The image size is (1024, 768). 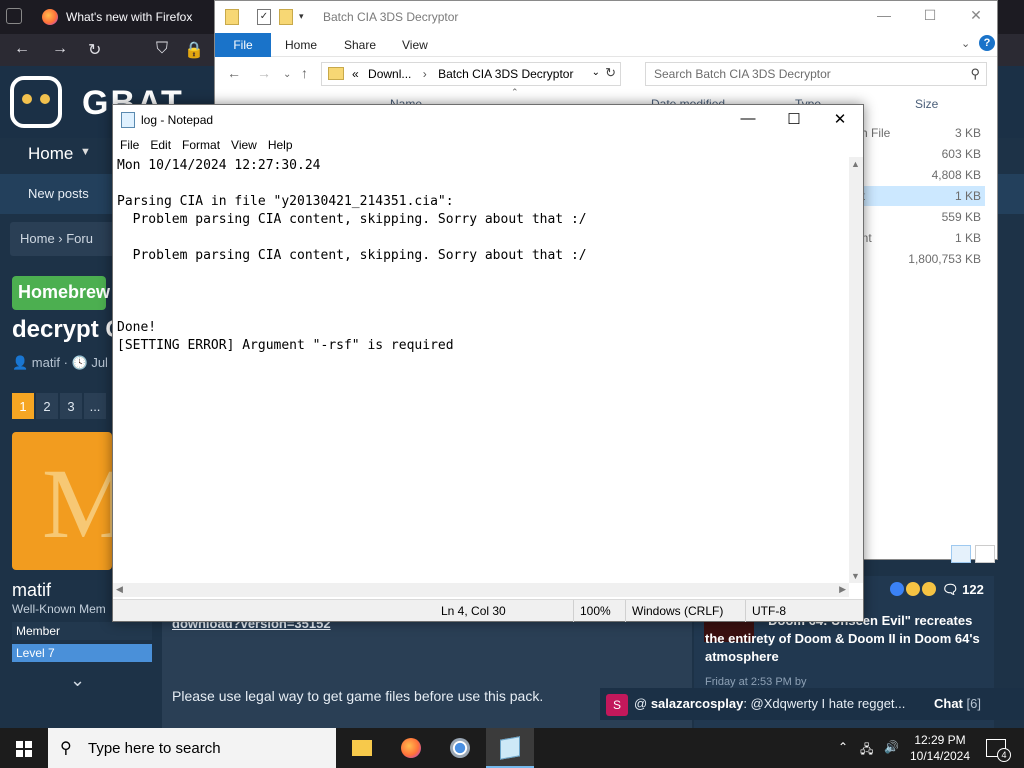 I want to click on help-icon: ?, so click(x=987, y=43).